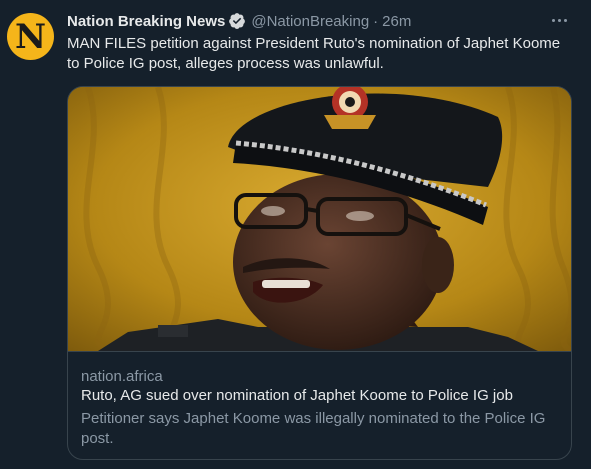  I want to click on author-handle: @NationBreaking, so click(310, 21).